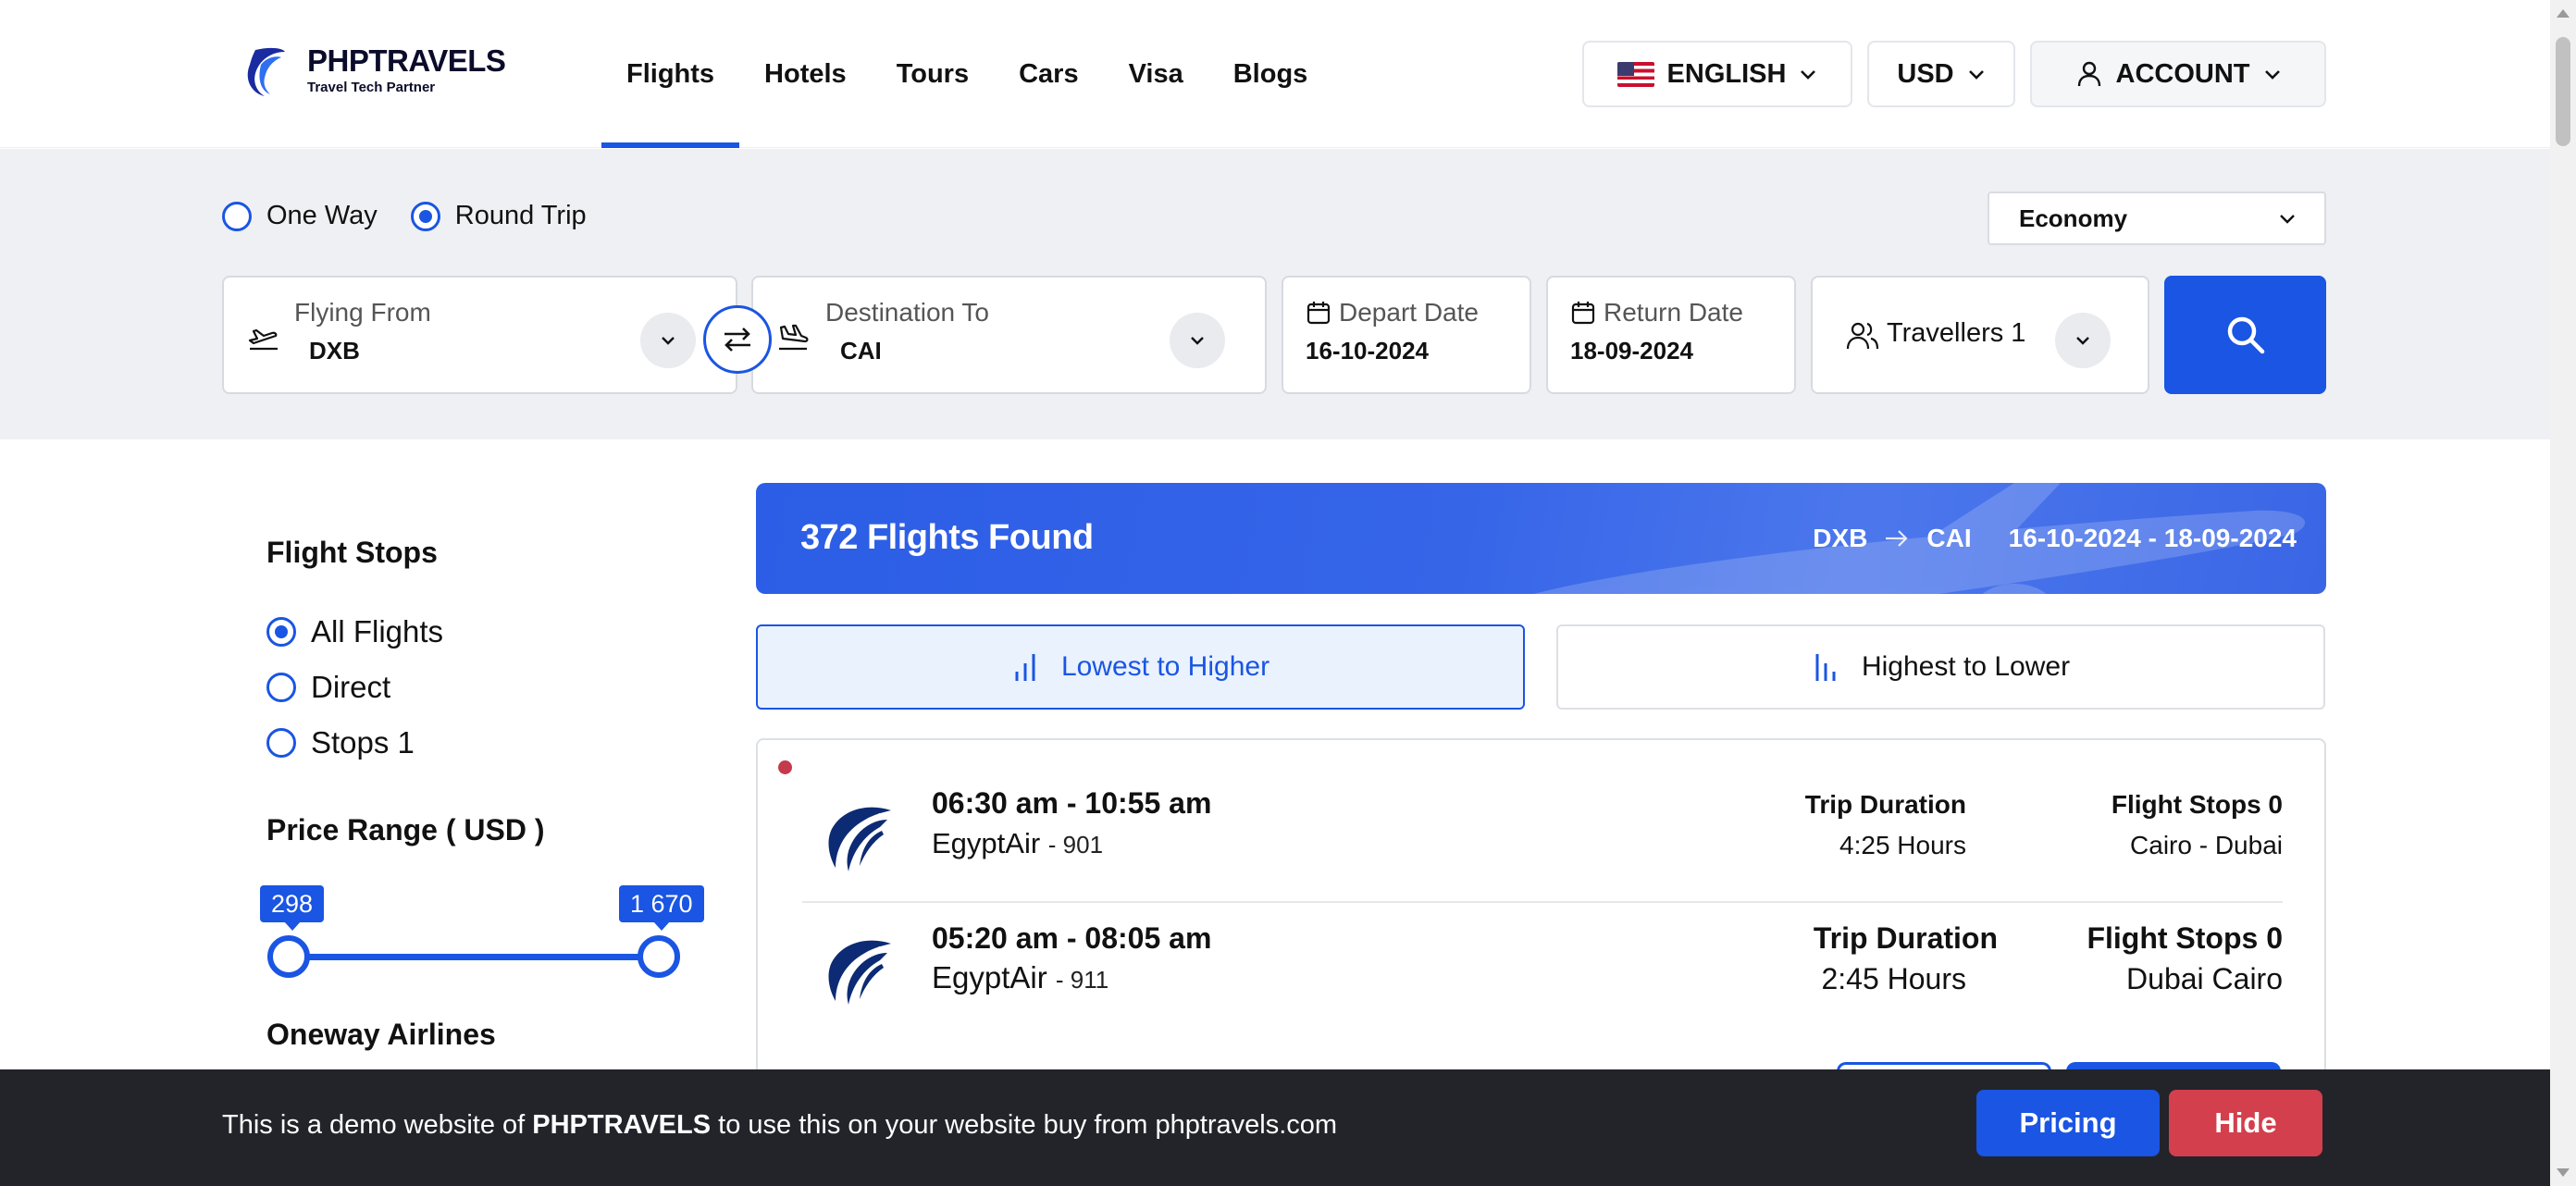  I want to click on account-dropdown: ACCOUNT, so click(2178, 74).